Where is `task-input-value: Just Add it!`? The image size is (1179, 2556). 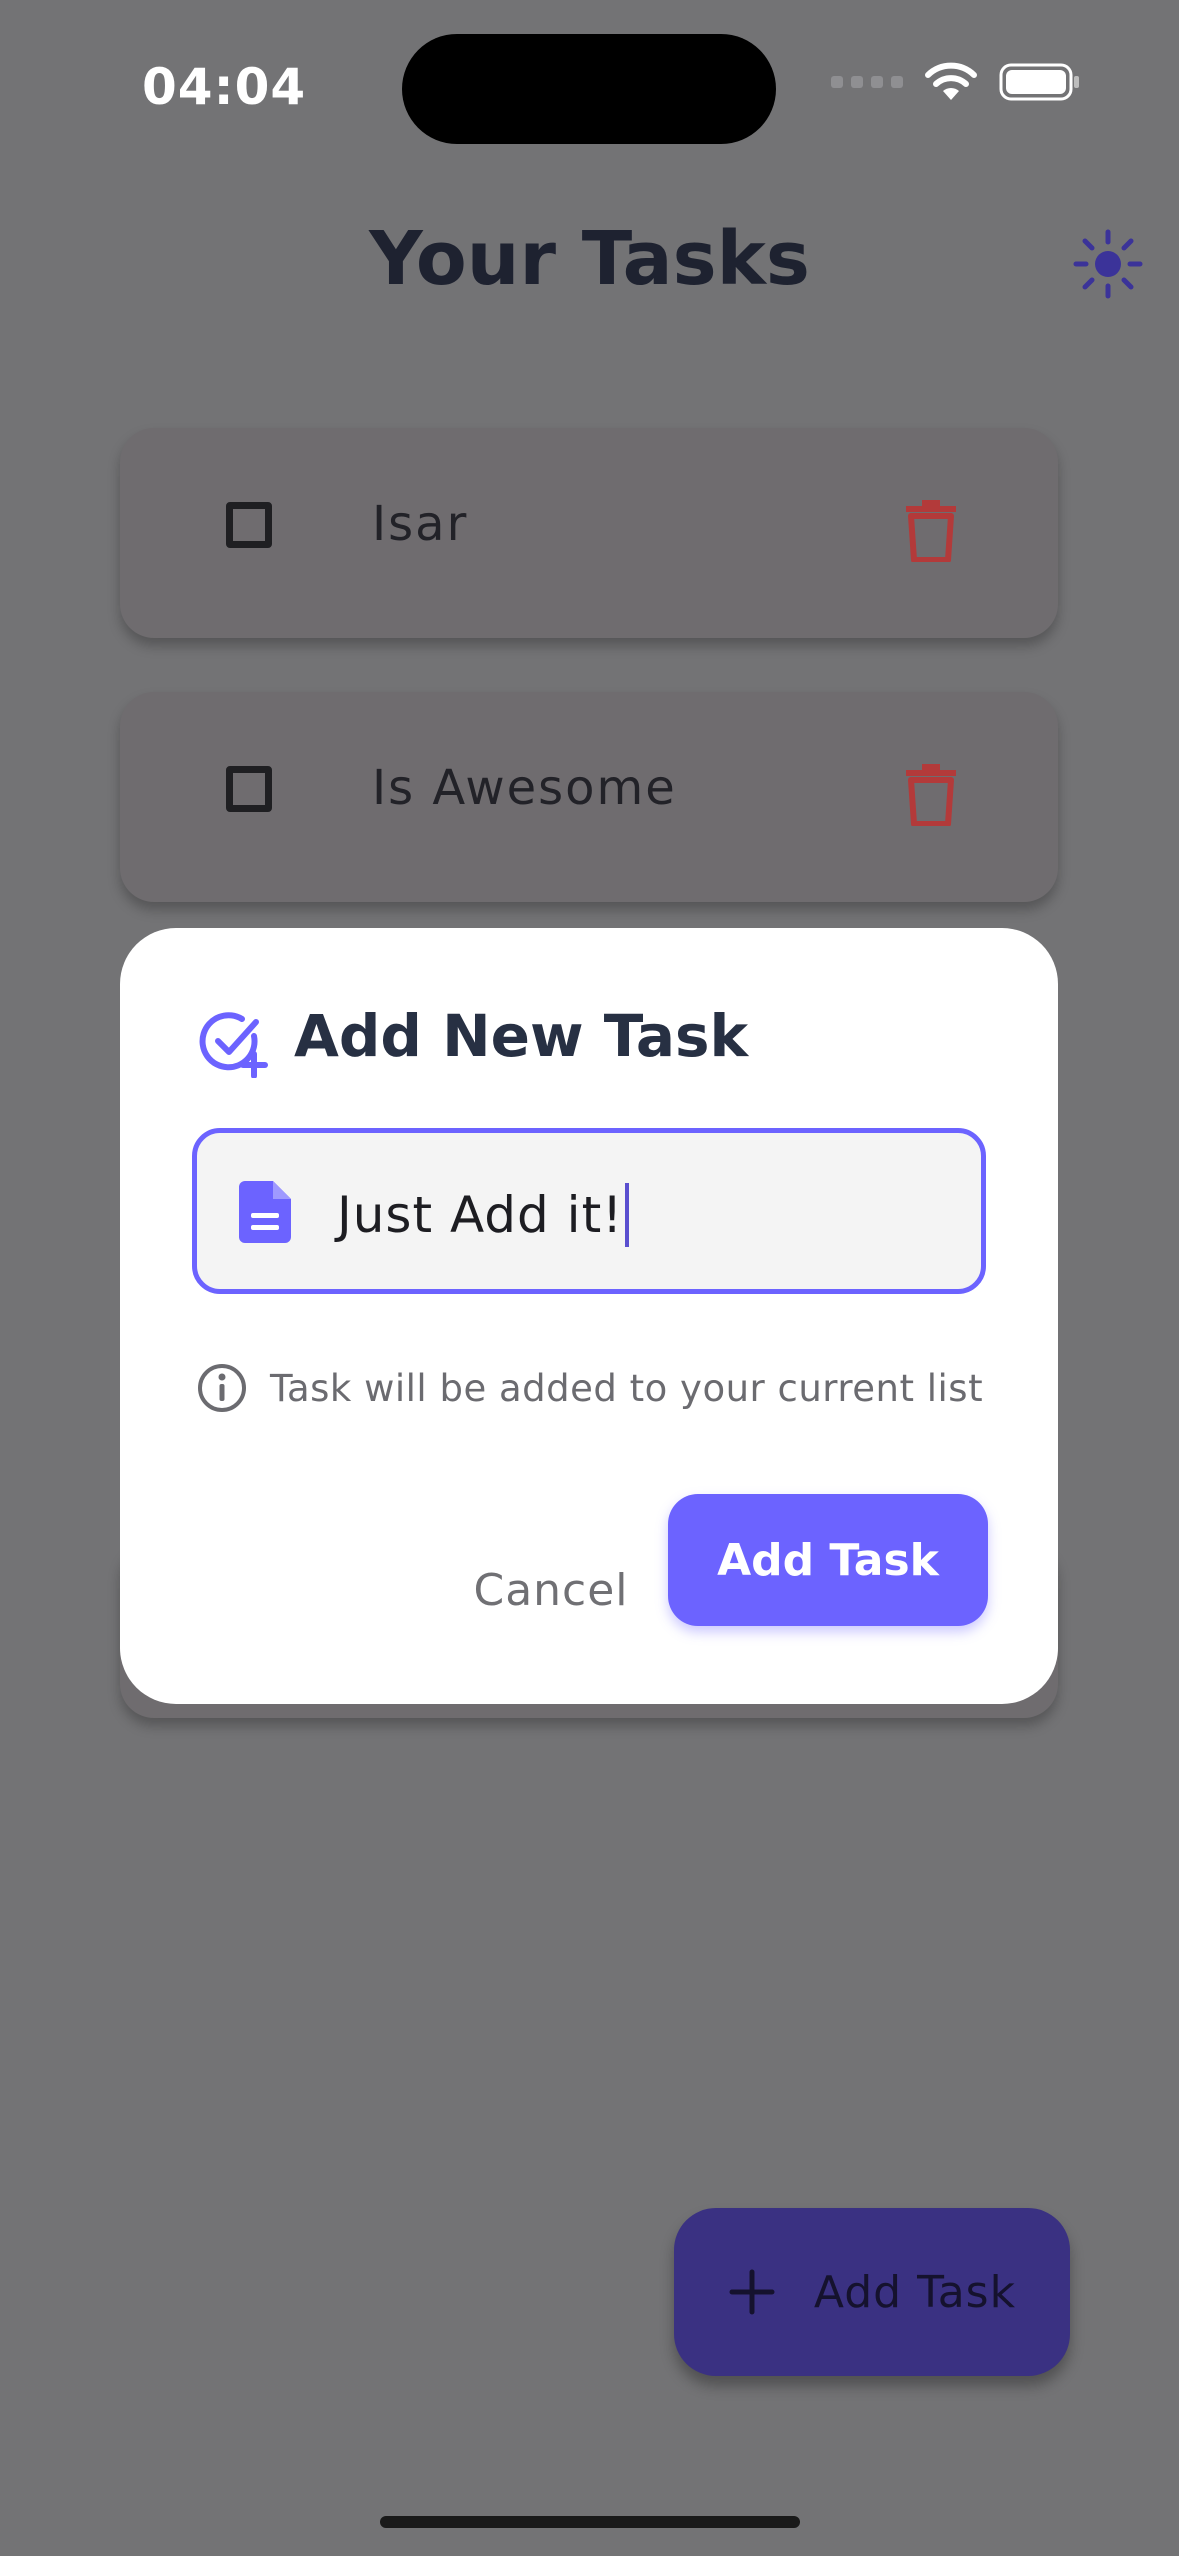
task-input-value: Just Add it! is located at coordinates (480, 1215).